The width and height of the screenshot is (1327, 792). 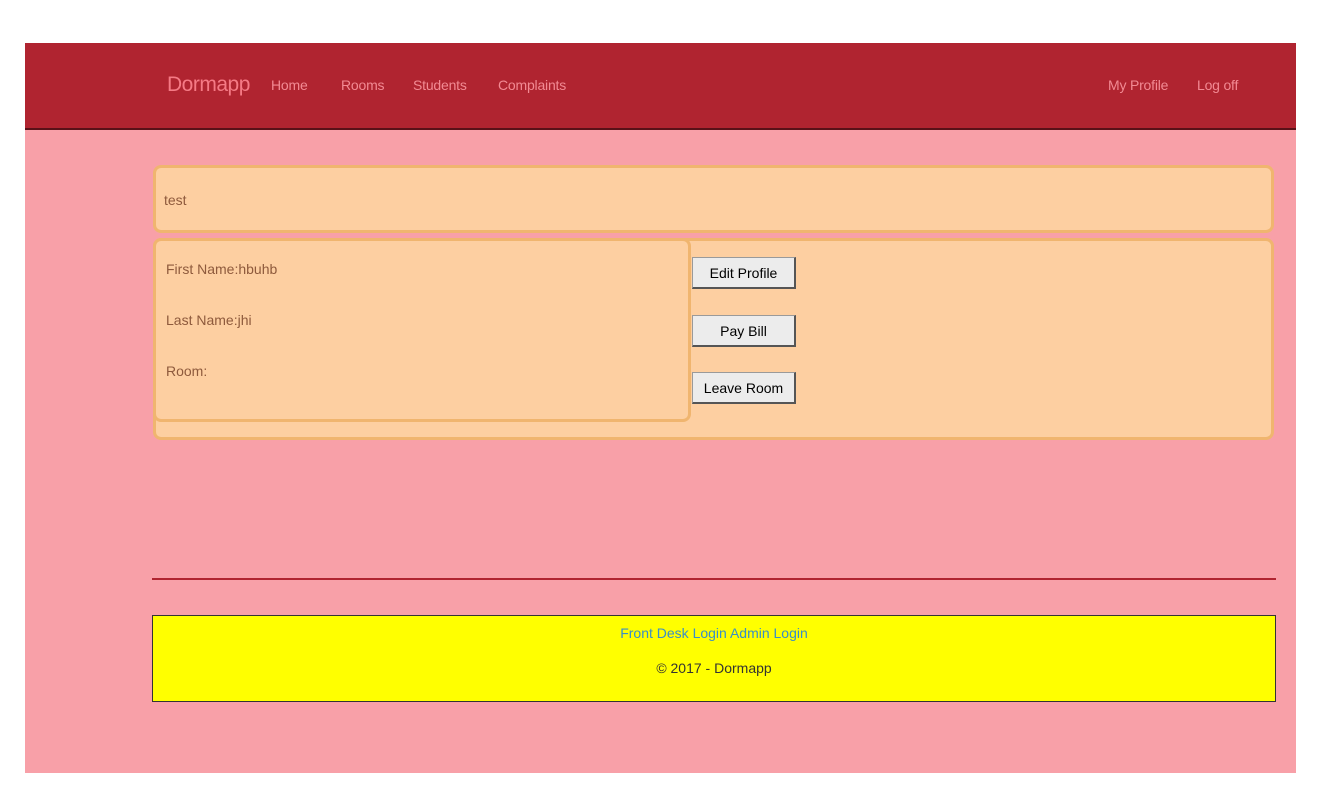 I want to click on admin-login-link: Admin Login, so click(x=769, y=633).